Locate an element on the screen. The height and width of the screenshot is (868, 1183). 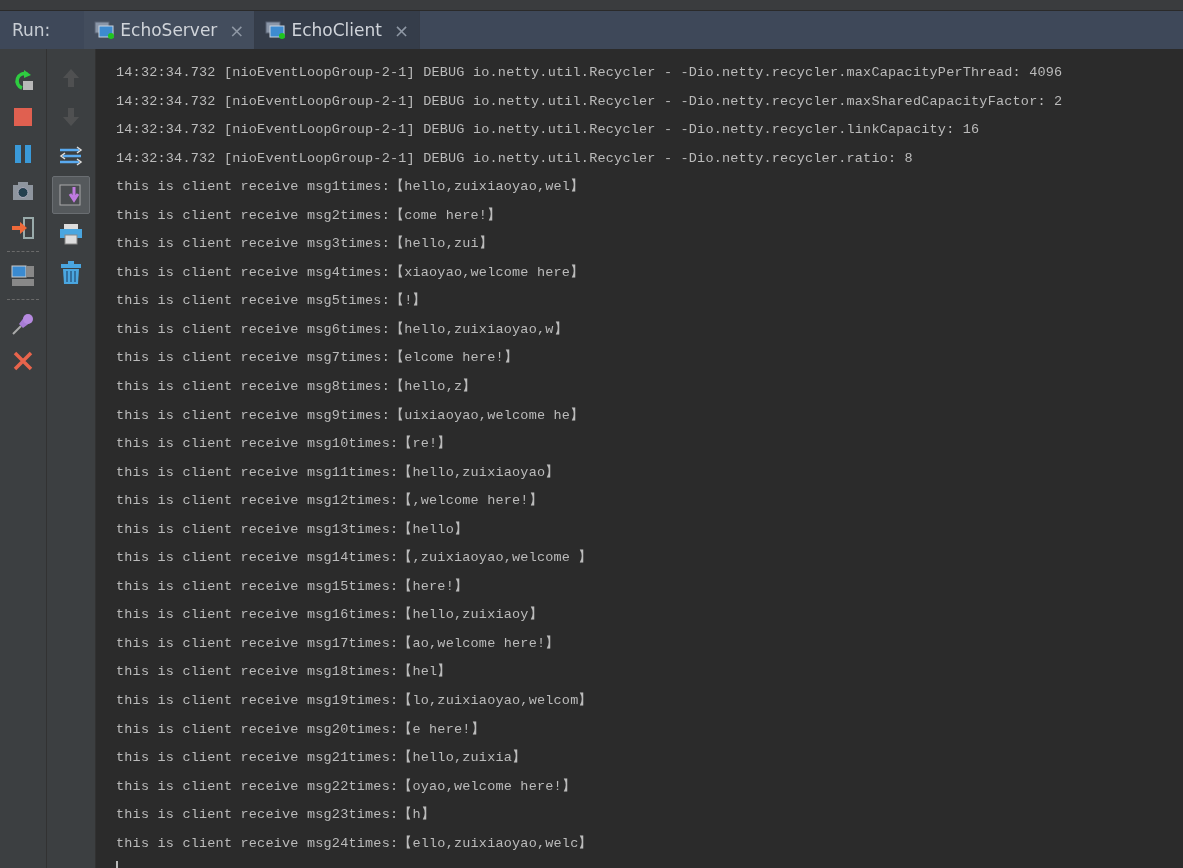
console-line: 14:32:34.732 [nioEventLoopGroup-2-1] DEBUG io.netty.util.Recycler - -Dio.netty.recycler.ratio: 8 is located at coordinates (515, 158).